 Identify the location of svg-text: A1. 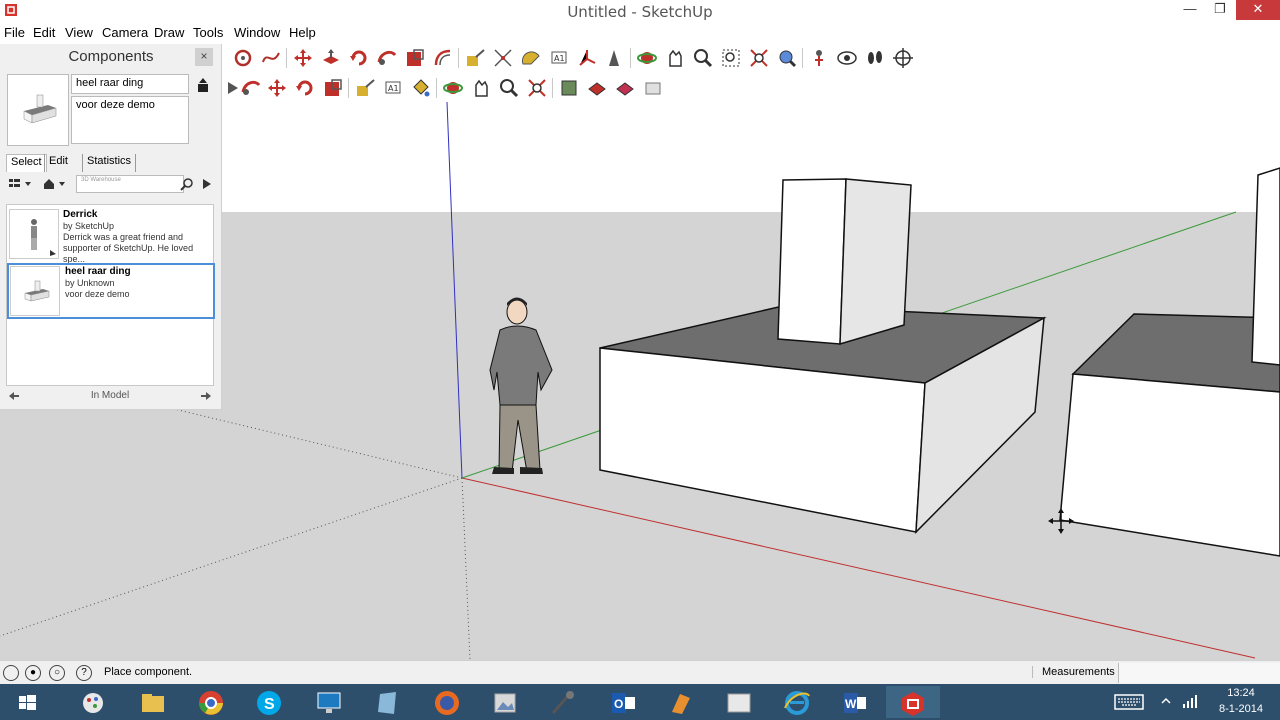
(393, 88).